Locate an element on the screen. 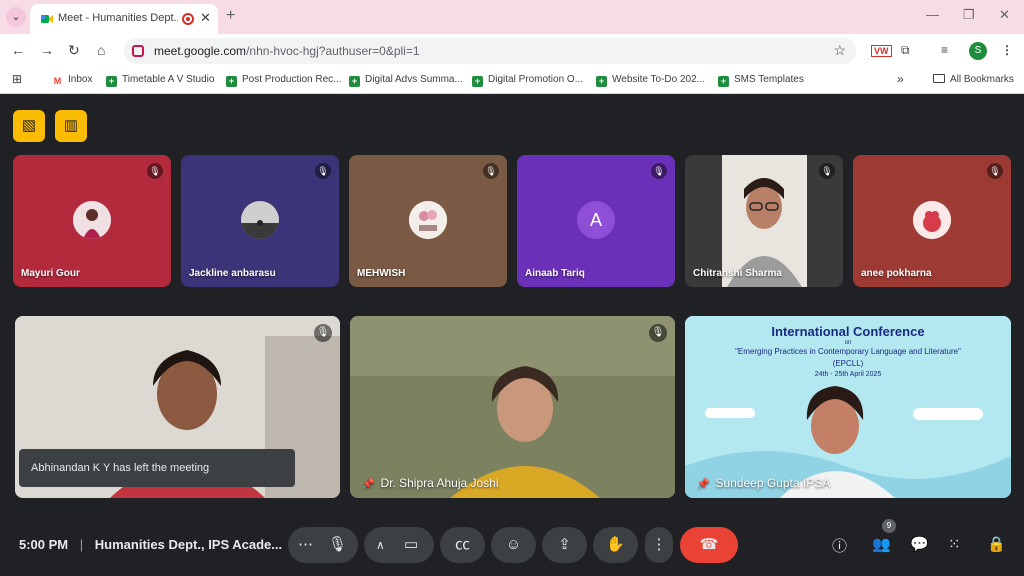 The height and width of the screenshot is (576, 1024). participant-name: Mayuri Gour is located at coordinates (50, 273).